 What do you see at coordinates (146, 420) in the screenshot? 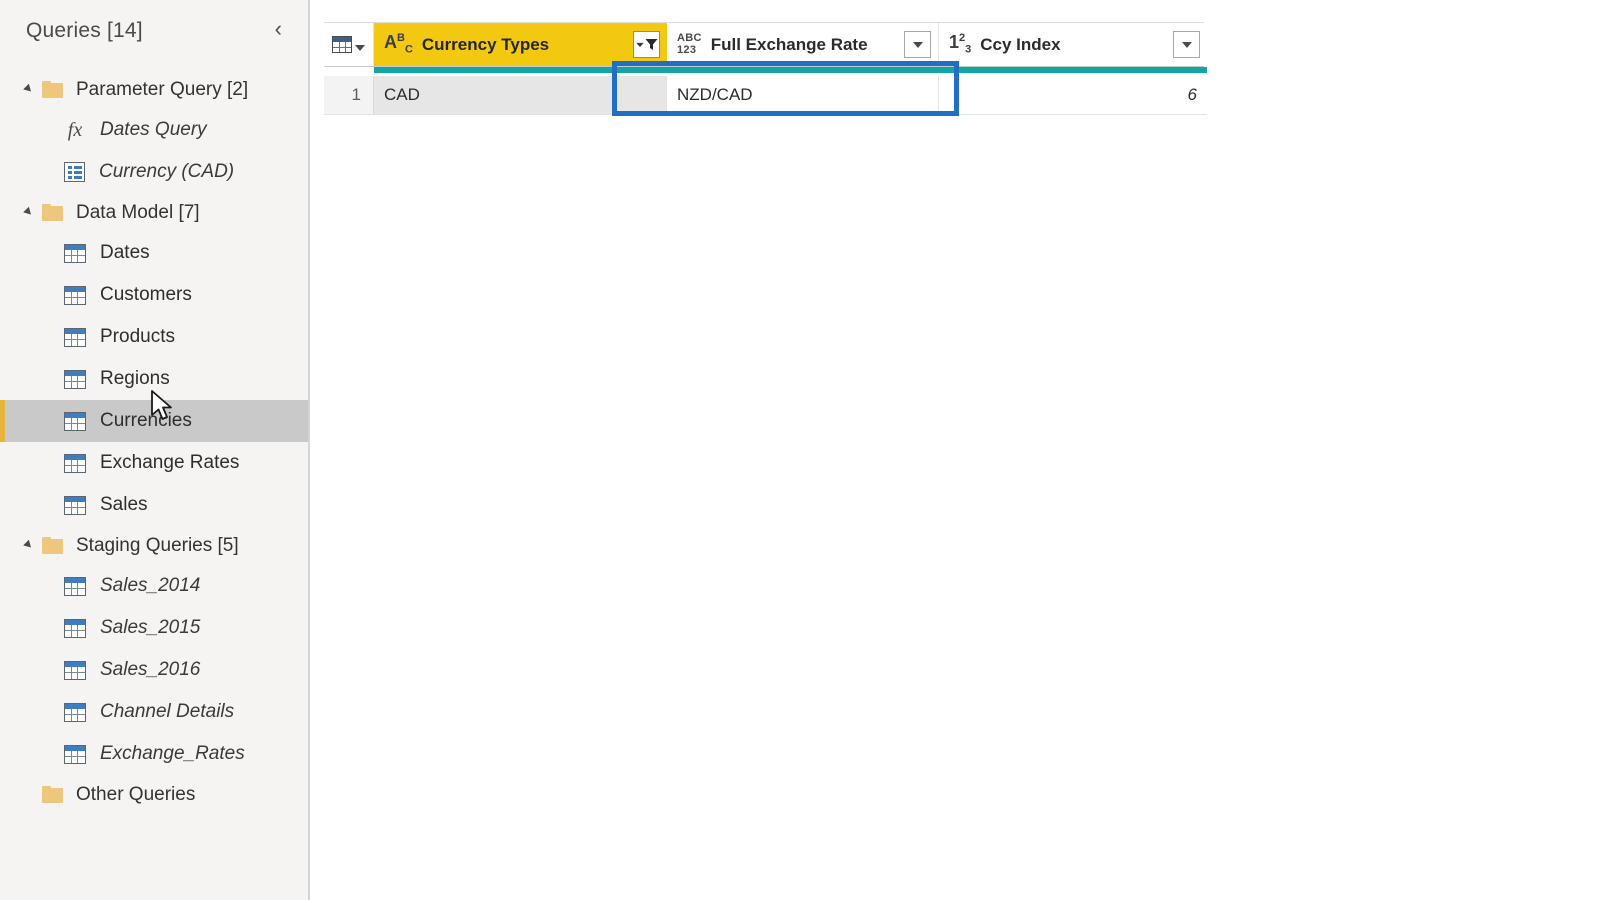
I see `tree-item-label: Currencies` at bounding box center [146, 420].